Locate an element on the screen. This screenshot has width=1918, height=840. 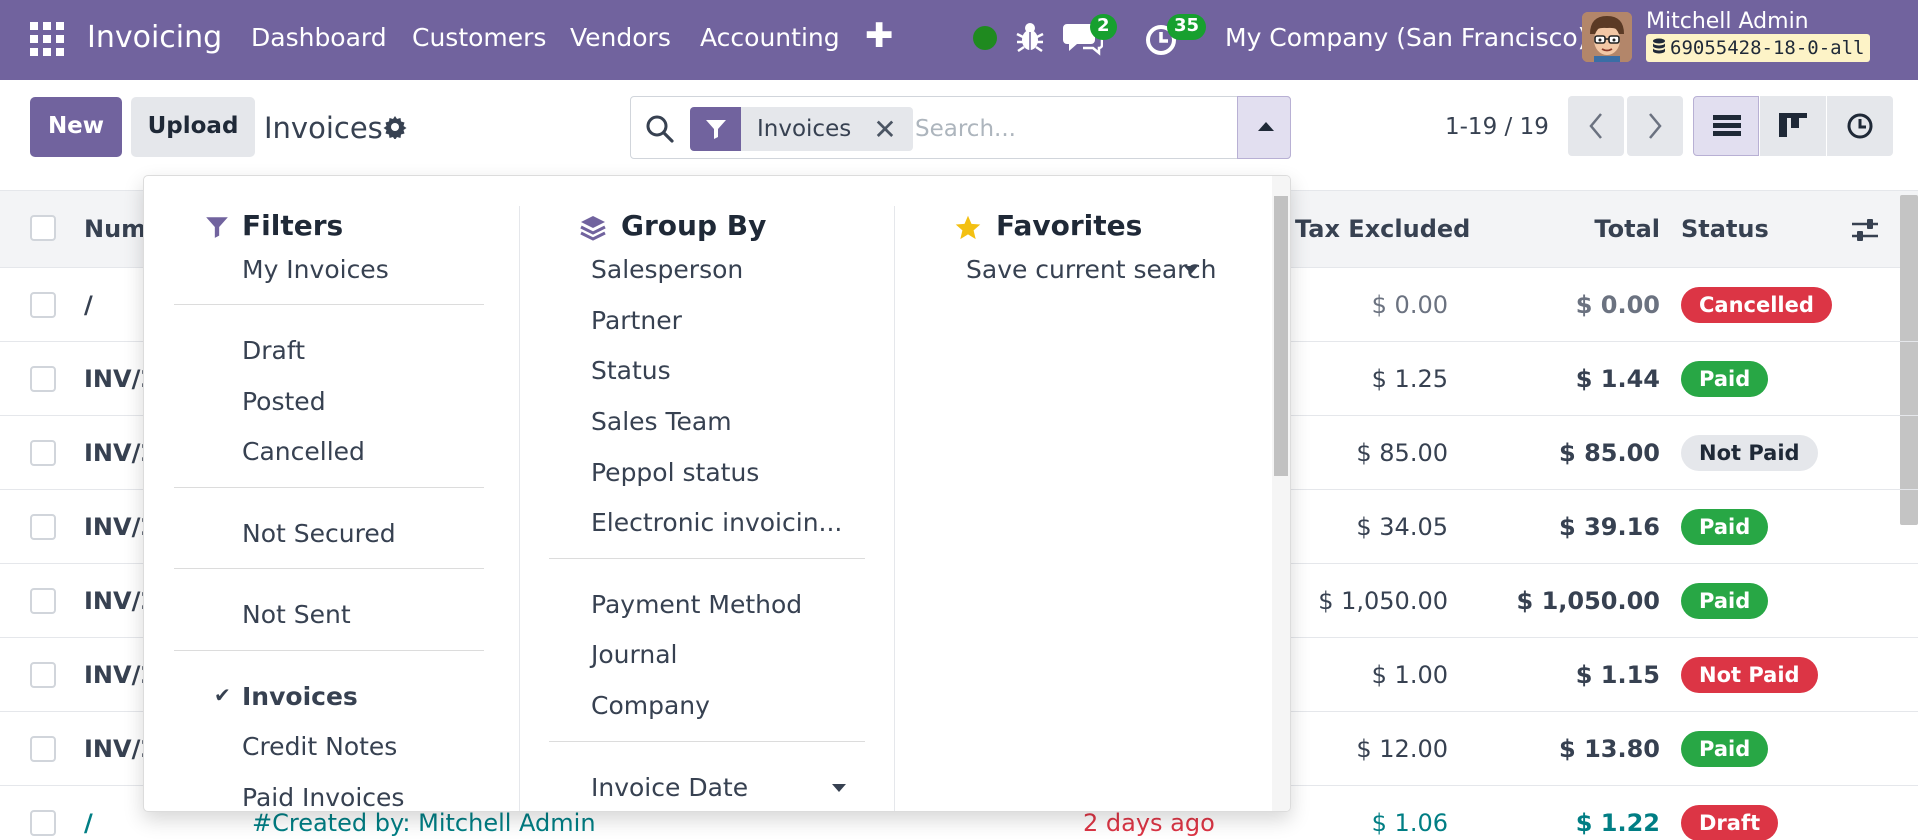
page-title: Invoices is located at coordinates (323, 128).